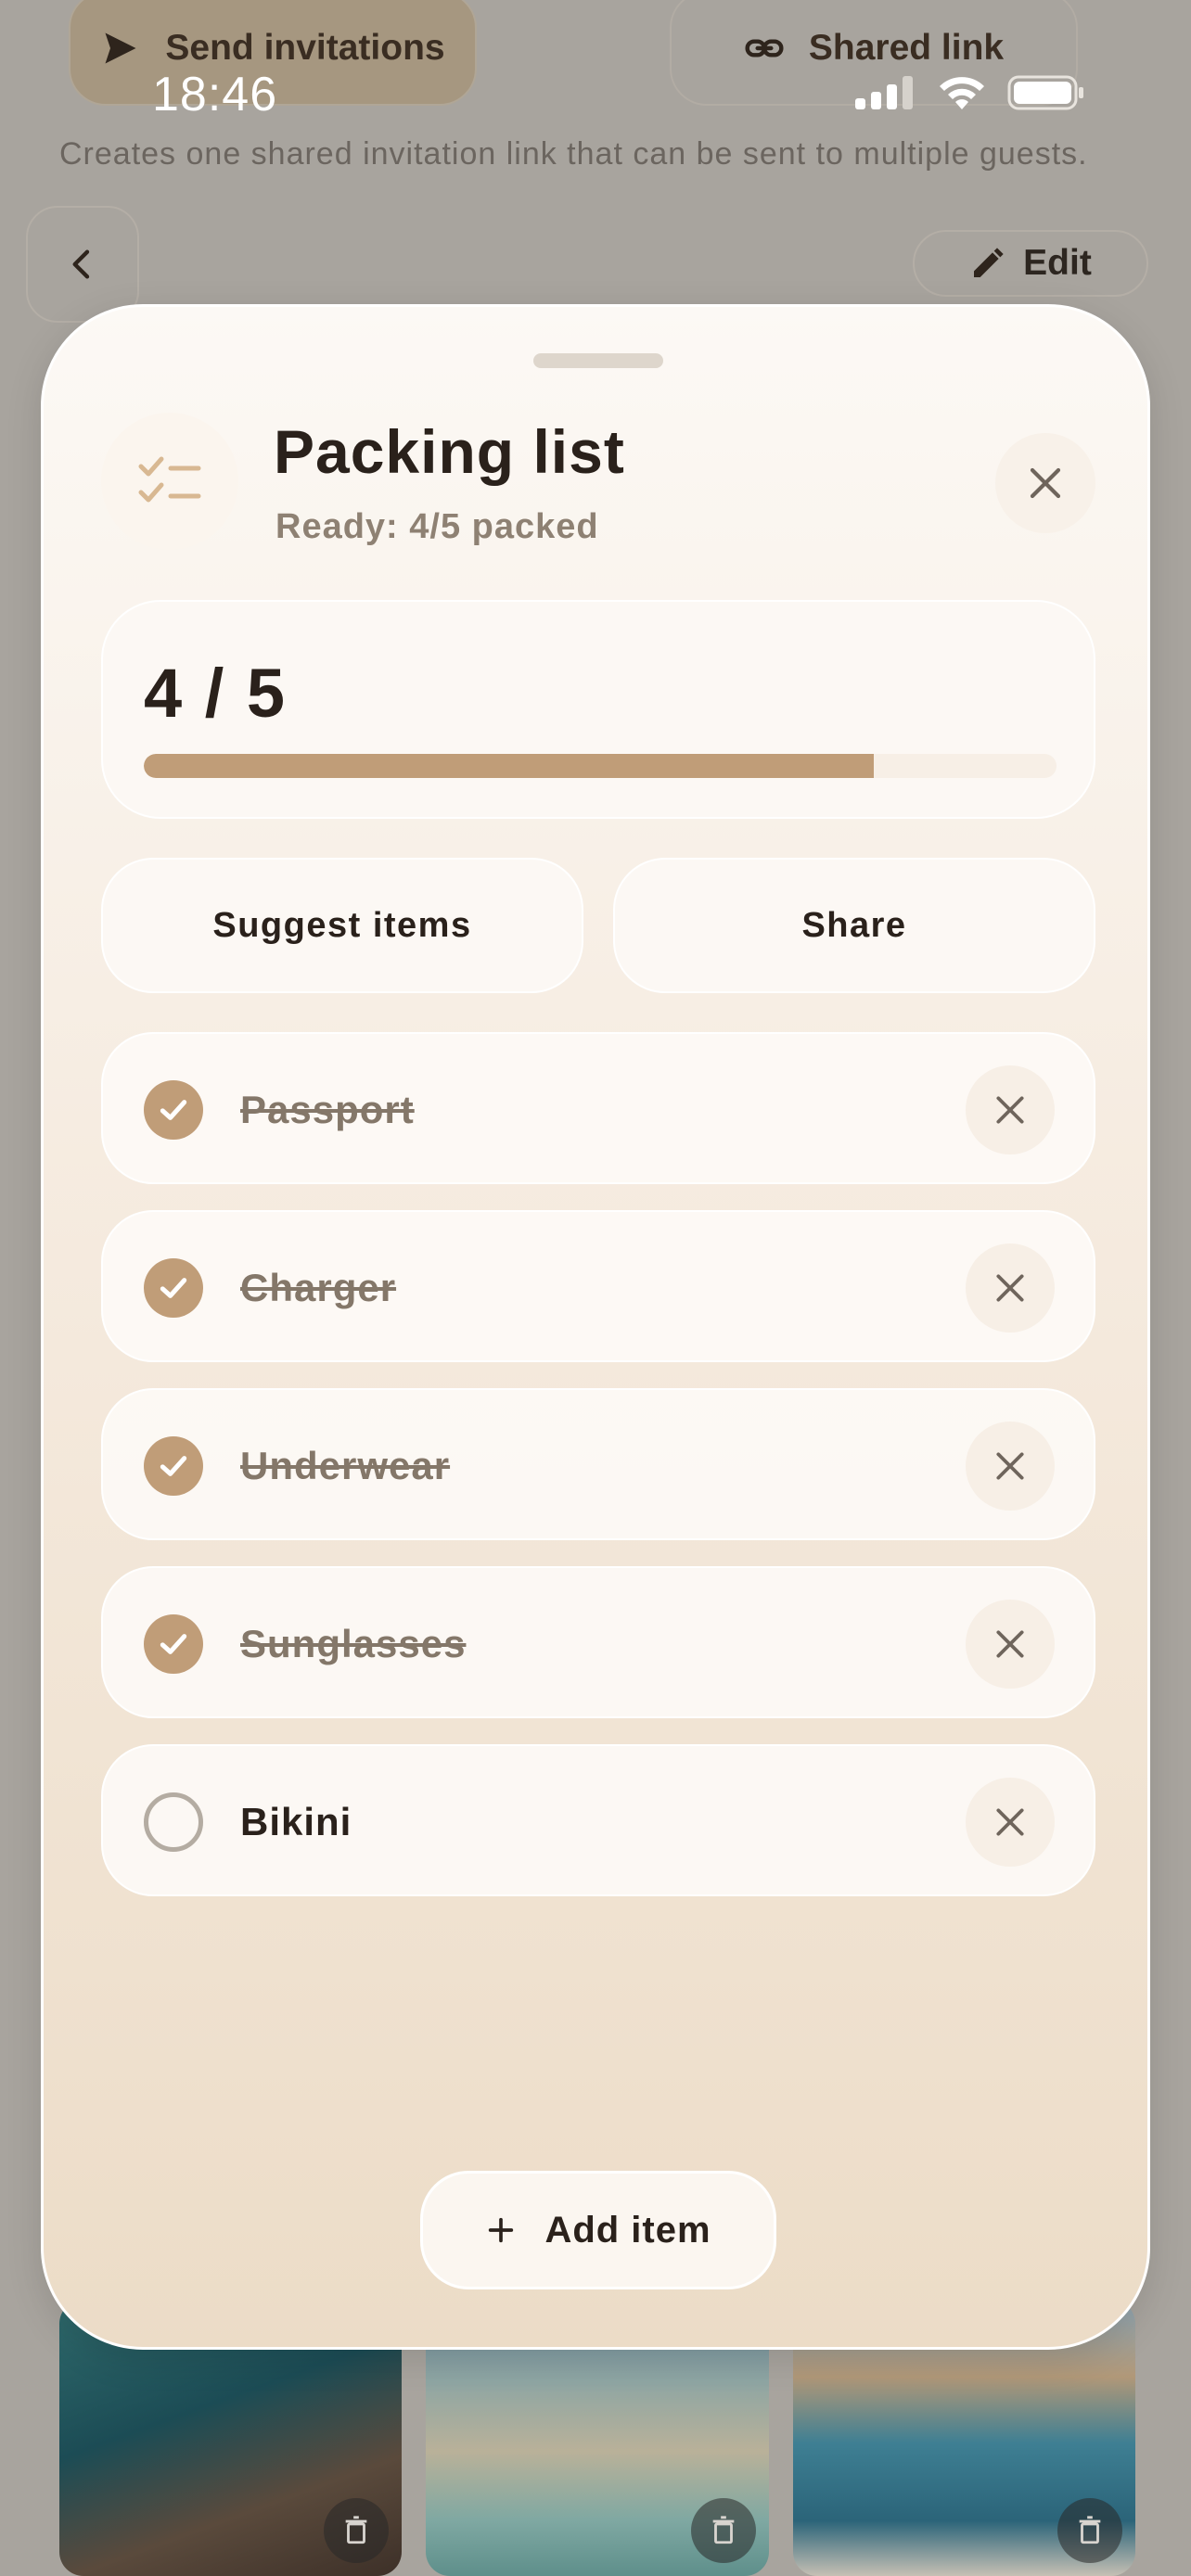 The height and width of the screenshot is (2576, 1191). What do you see at coordinates (353, 1644) in the screenshot?
I see `packing-item-label: Sunglasses` at bounding box center [353, 1644].